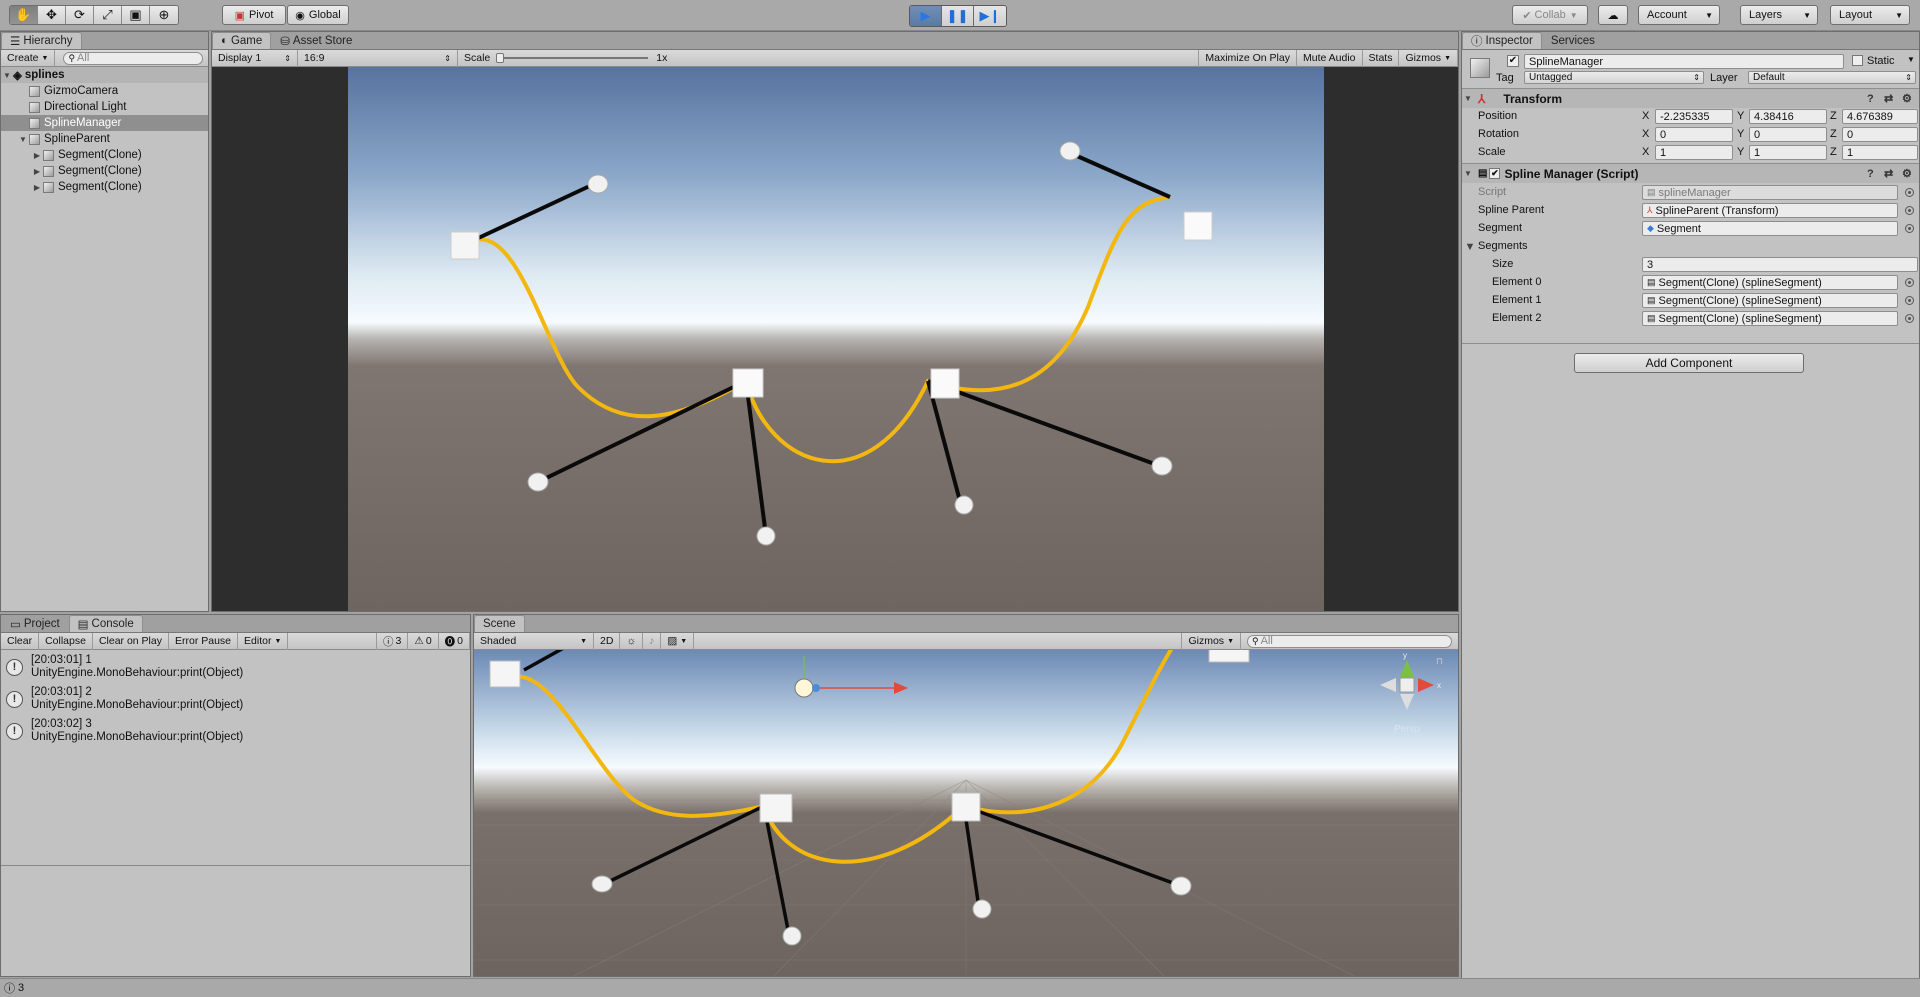 Image resolution: width=1920 pixels, height=997 pixels. I want to click on position-x-field: -2.235335, so click(1694, 116).